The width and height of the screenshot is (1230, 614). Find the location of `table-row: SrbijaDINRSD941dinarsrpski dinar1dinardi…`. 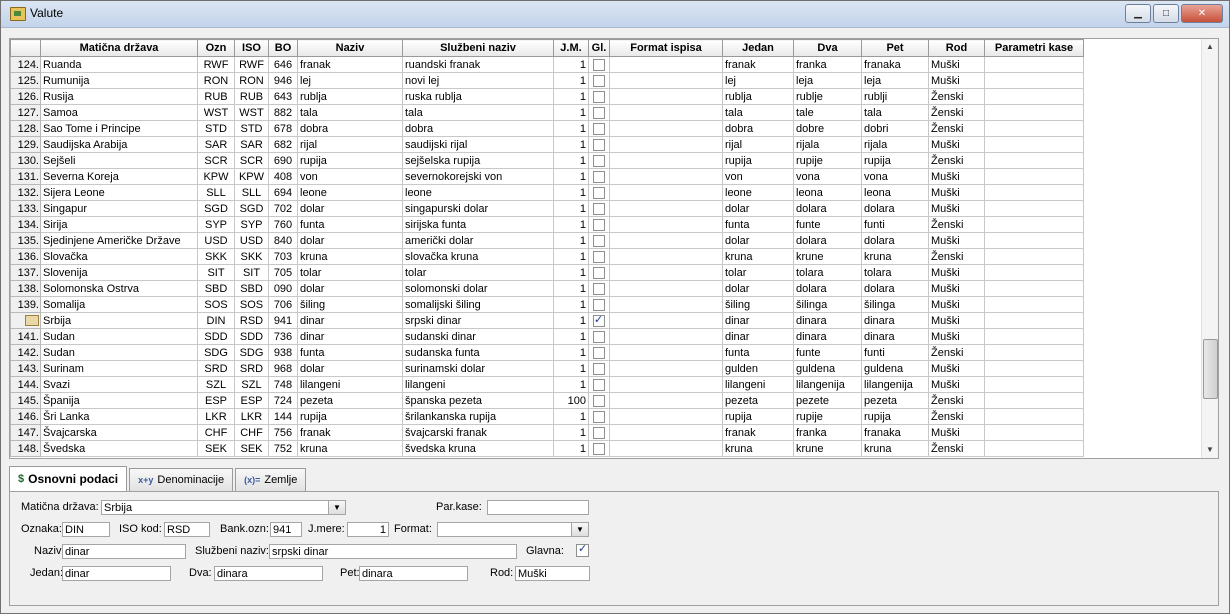

table-row: SrbijaDINRSD941dinarsrpski dinar1dinardi… is located at coordinates (547, 320).